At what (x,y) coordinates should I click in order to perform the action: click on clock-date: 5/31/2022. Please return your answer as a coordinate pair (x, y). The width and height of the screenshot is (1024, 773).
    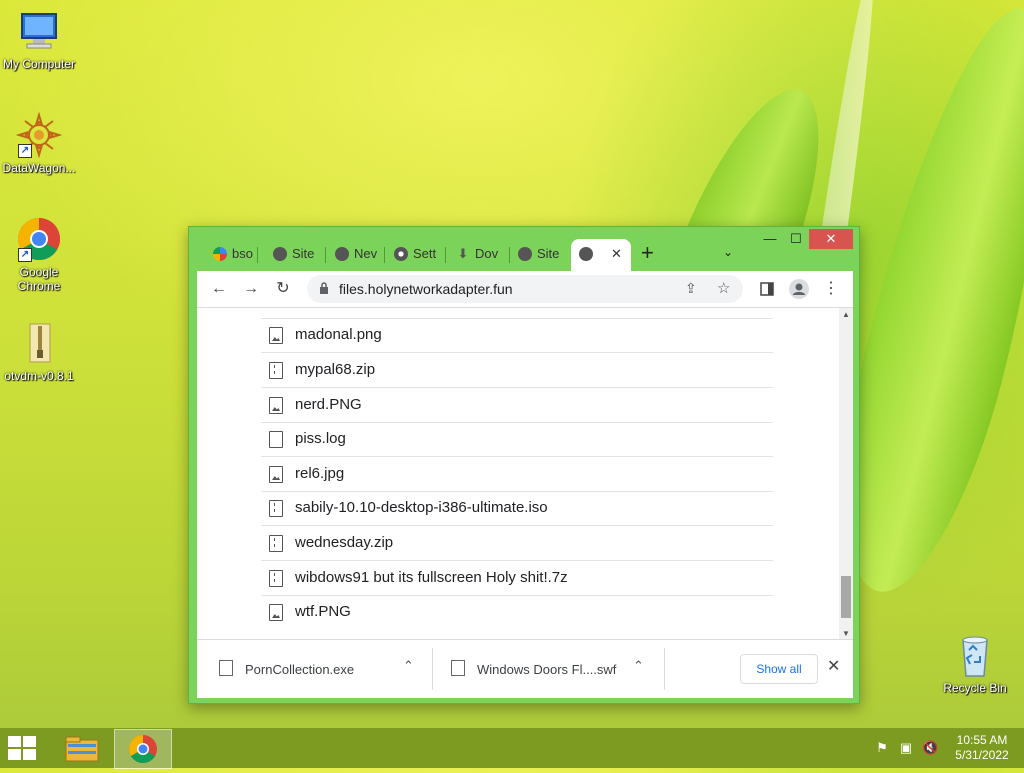
    Looking at the image, I should click on (982, 755).